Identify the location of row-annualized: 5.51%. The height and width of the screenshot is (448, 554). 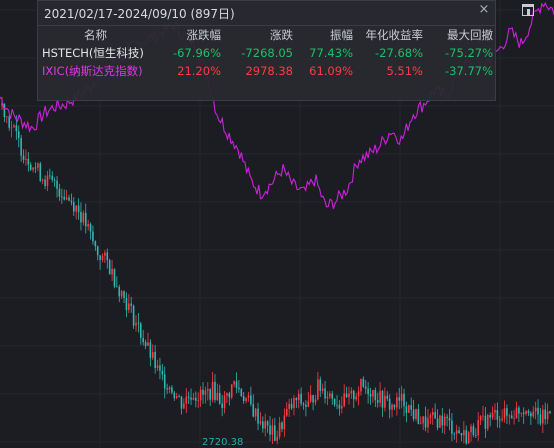
(404, 71).